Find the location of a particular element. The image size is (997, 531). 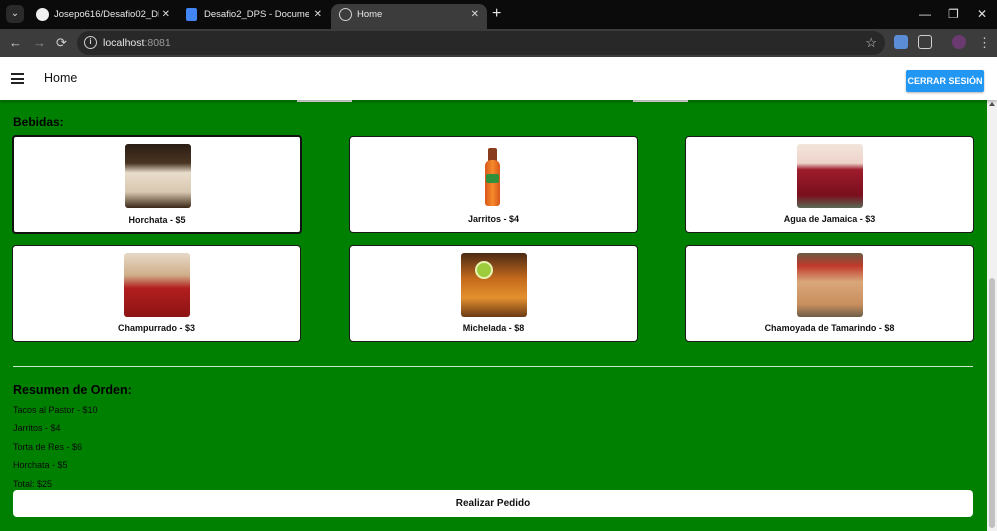

scrollbar-thumb is located at coordinates (992, 403).